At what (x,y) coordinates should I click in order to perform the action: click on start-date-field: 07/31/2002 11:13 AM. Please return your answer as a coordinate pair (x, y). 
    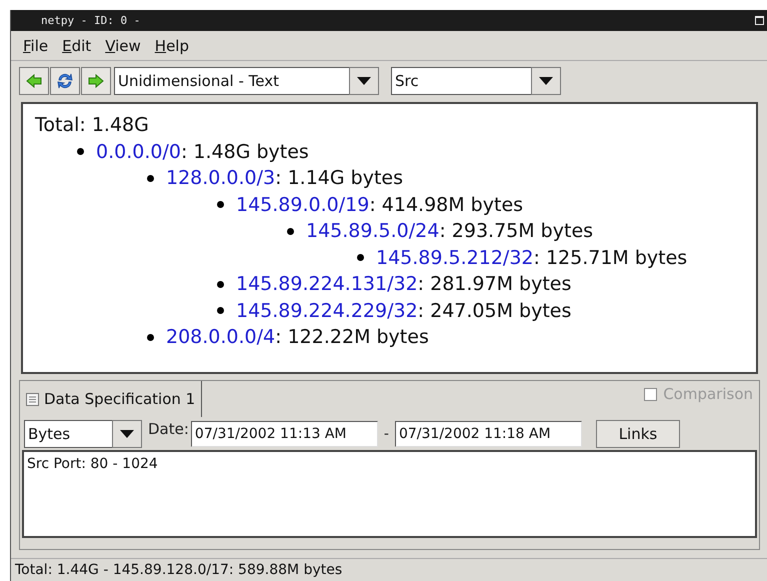
    Looking at the image, I should click on (284, 434).